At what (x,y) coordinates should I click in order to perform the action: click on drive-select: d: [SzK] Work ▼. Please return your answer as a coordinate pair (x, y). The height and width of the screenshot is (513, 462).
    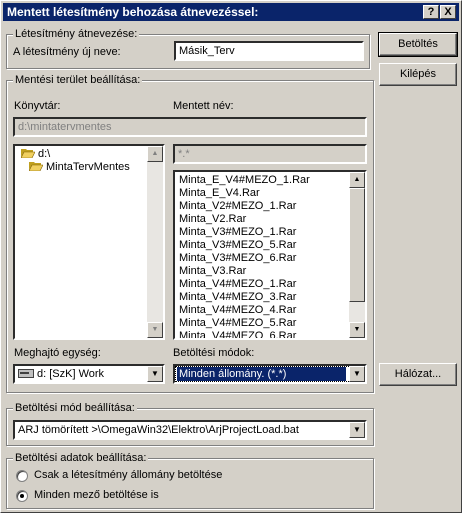
    Looking at the image, I should click on (89, 374).